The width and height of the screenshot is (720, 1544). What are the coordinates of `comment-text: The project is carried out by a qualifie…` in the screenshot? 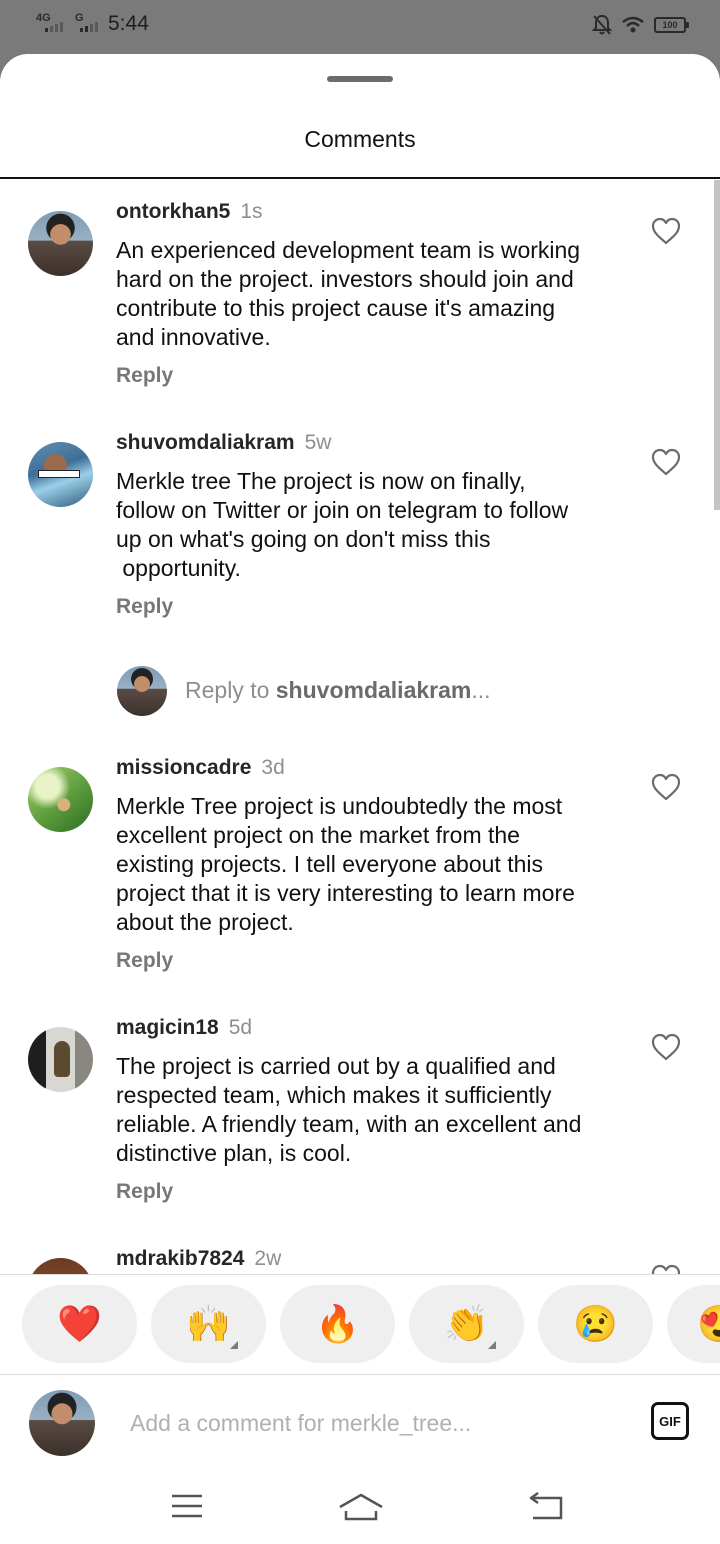 It's located at (349, 1109).